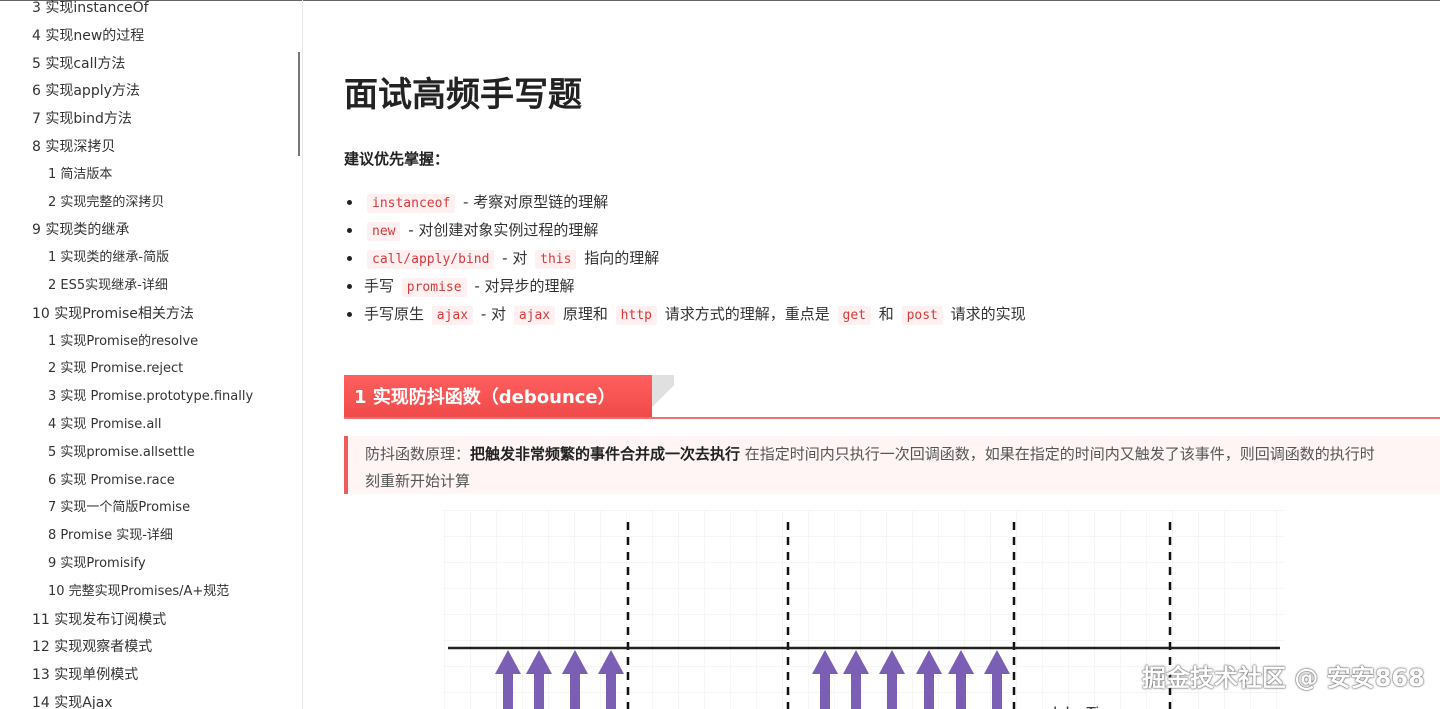 This screenshot has width=1440, height=709. What do you see at coordinates (434, 287) in the screenshot?
I see `inline-code: promise` at bounding box center [434, 287].